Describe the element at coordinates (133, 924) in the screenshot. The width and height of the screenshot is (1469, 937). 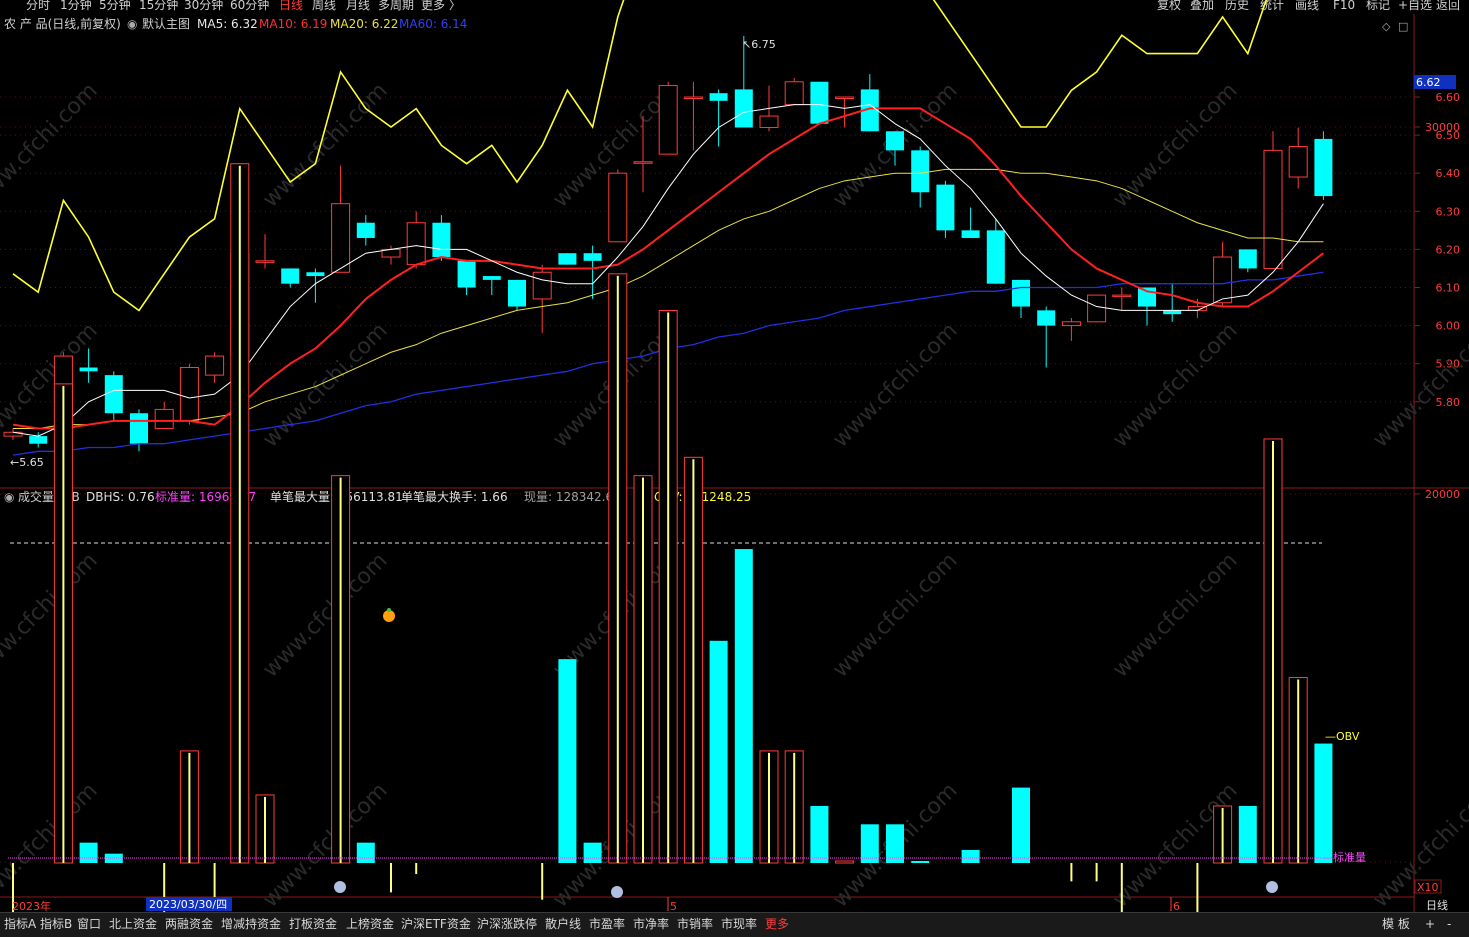
I see `bottom-tab-3: 北上资金` at that location.